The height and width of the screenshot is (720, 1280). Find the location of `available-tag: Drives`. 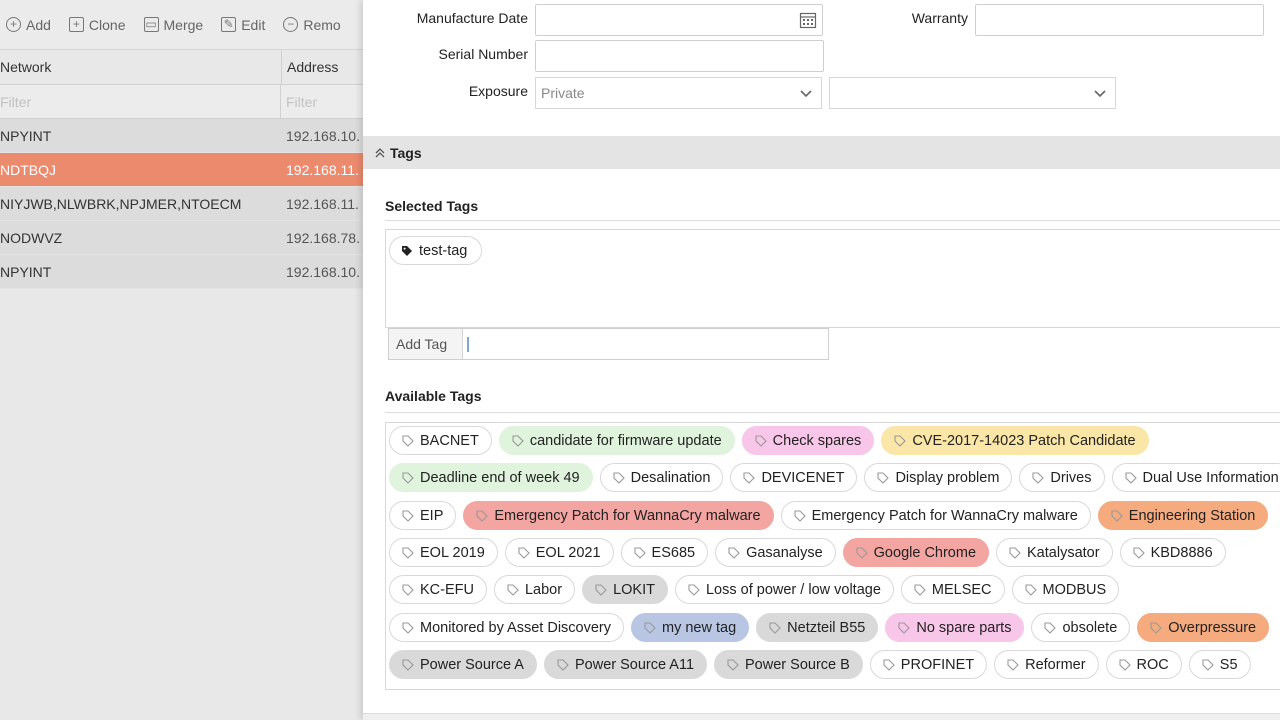

available-tag: Drives is located at coordinates (1062, 477).